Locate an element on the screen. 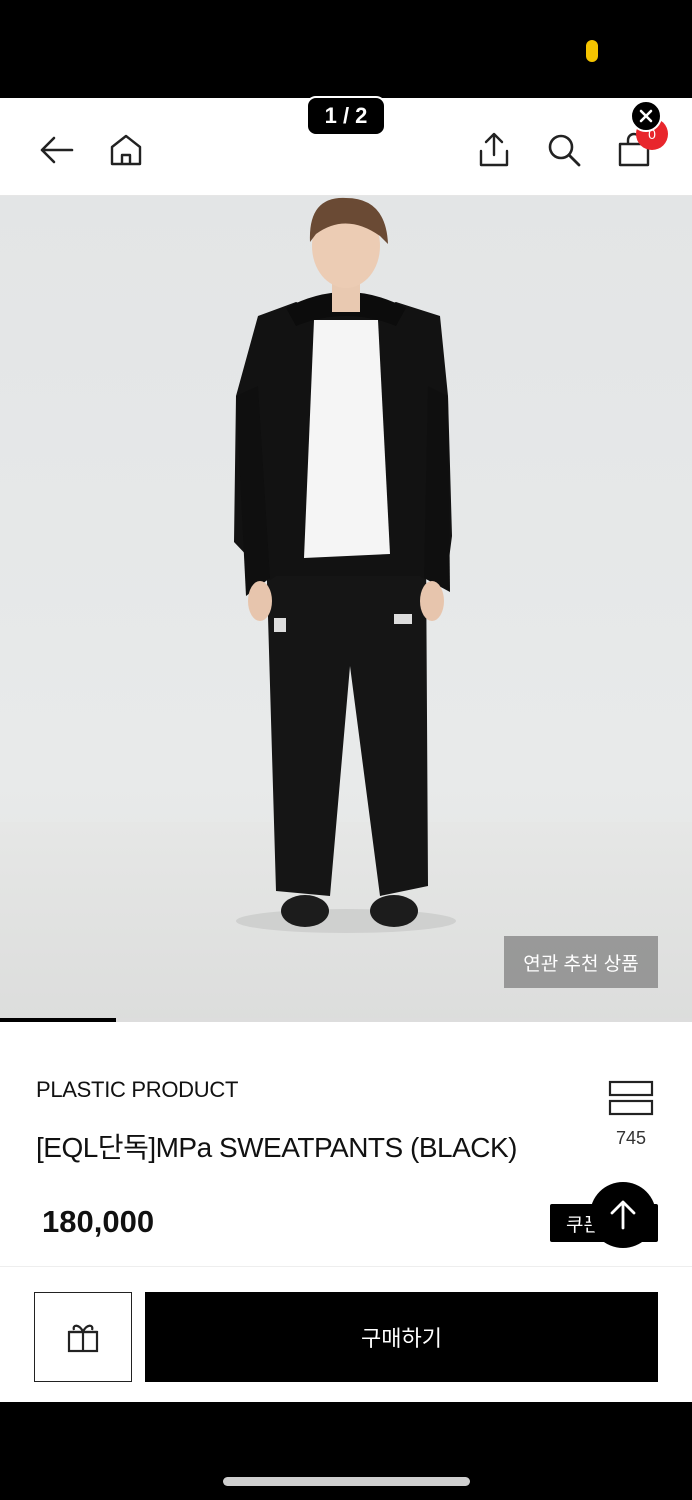  related-products-button: 연관 추천 상품 is located at coordinates (581, 962).